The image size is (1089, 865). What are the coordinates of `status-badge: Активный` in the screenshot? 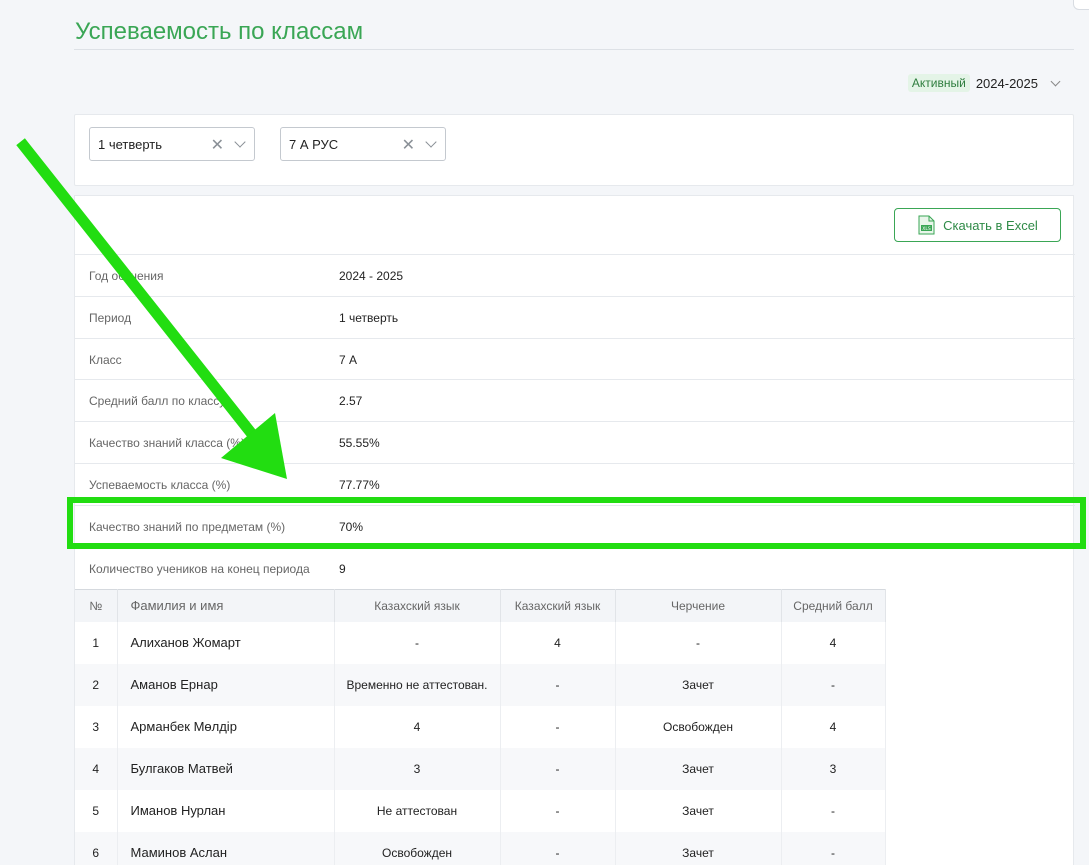 It's located at (938, 83).